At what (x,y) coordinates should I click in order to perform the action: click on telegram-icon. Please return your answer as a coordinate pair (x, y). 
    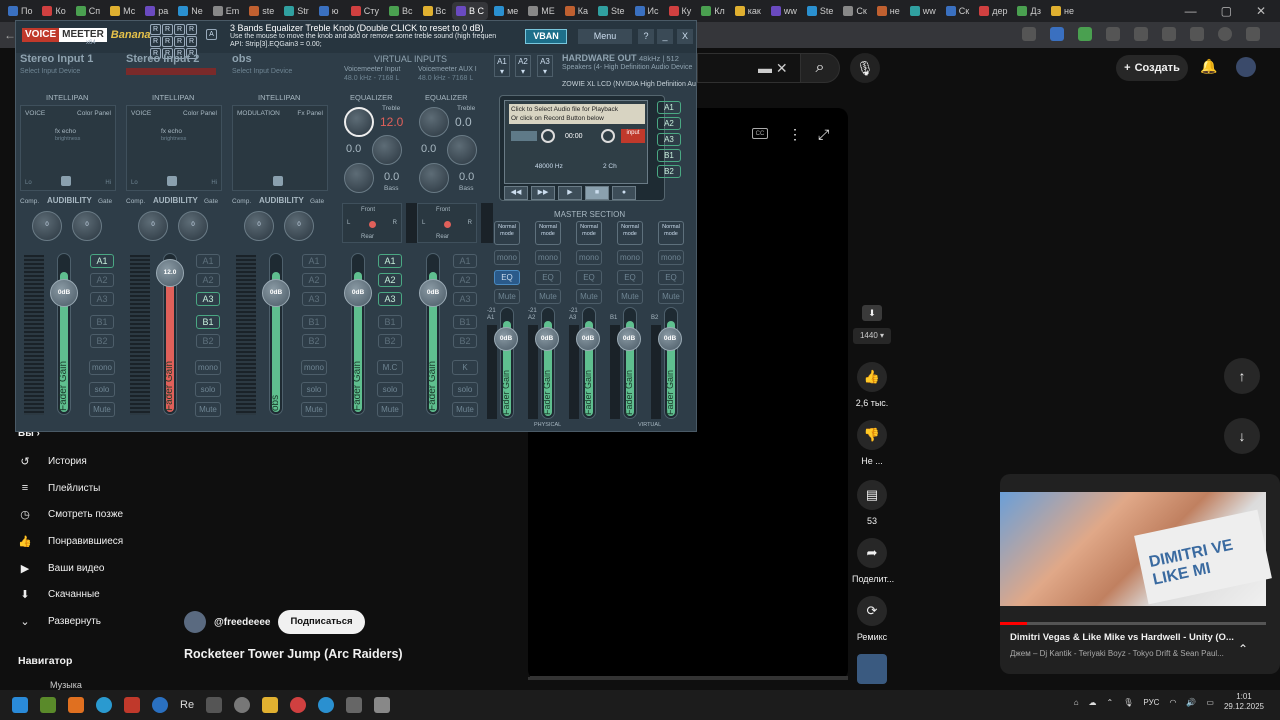
    Looking at the image, I should click on (104, 705).